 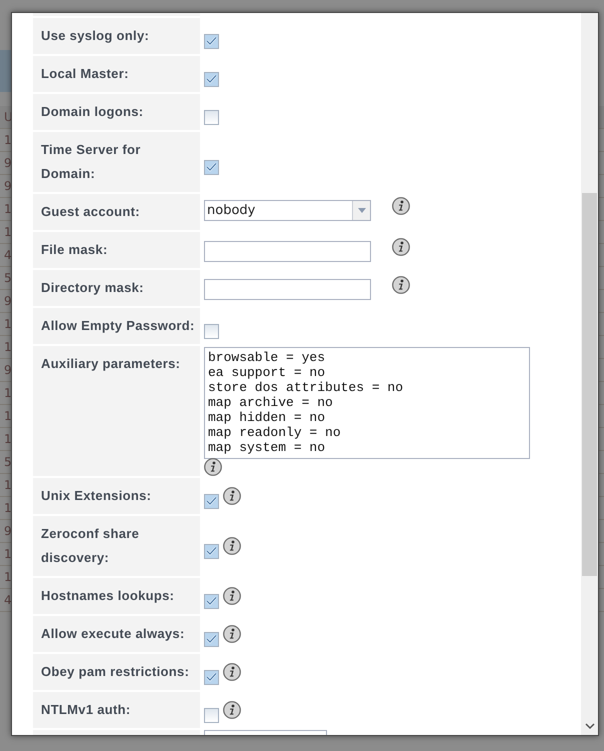 What do you see at coordinates (86, 710) in the screenshot?
I see `field-label: NTLMv1 auth:` at bounding box center [86, 710].